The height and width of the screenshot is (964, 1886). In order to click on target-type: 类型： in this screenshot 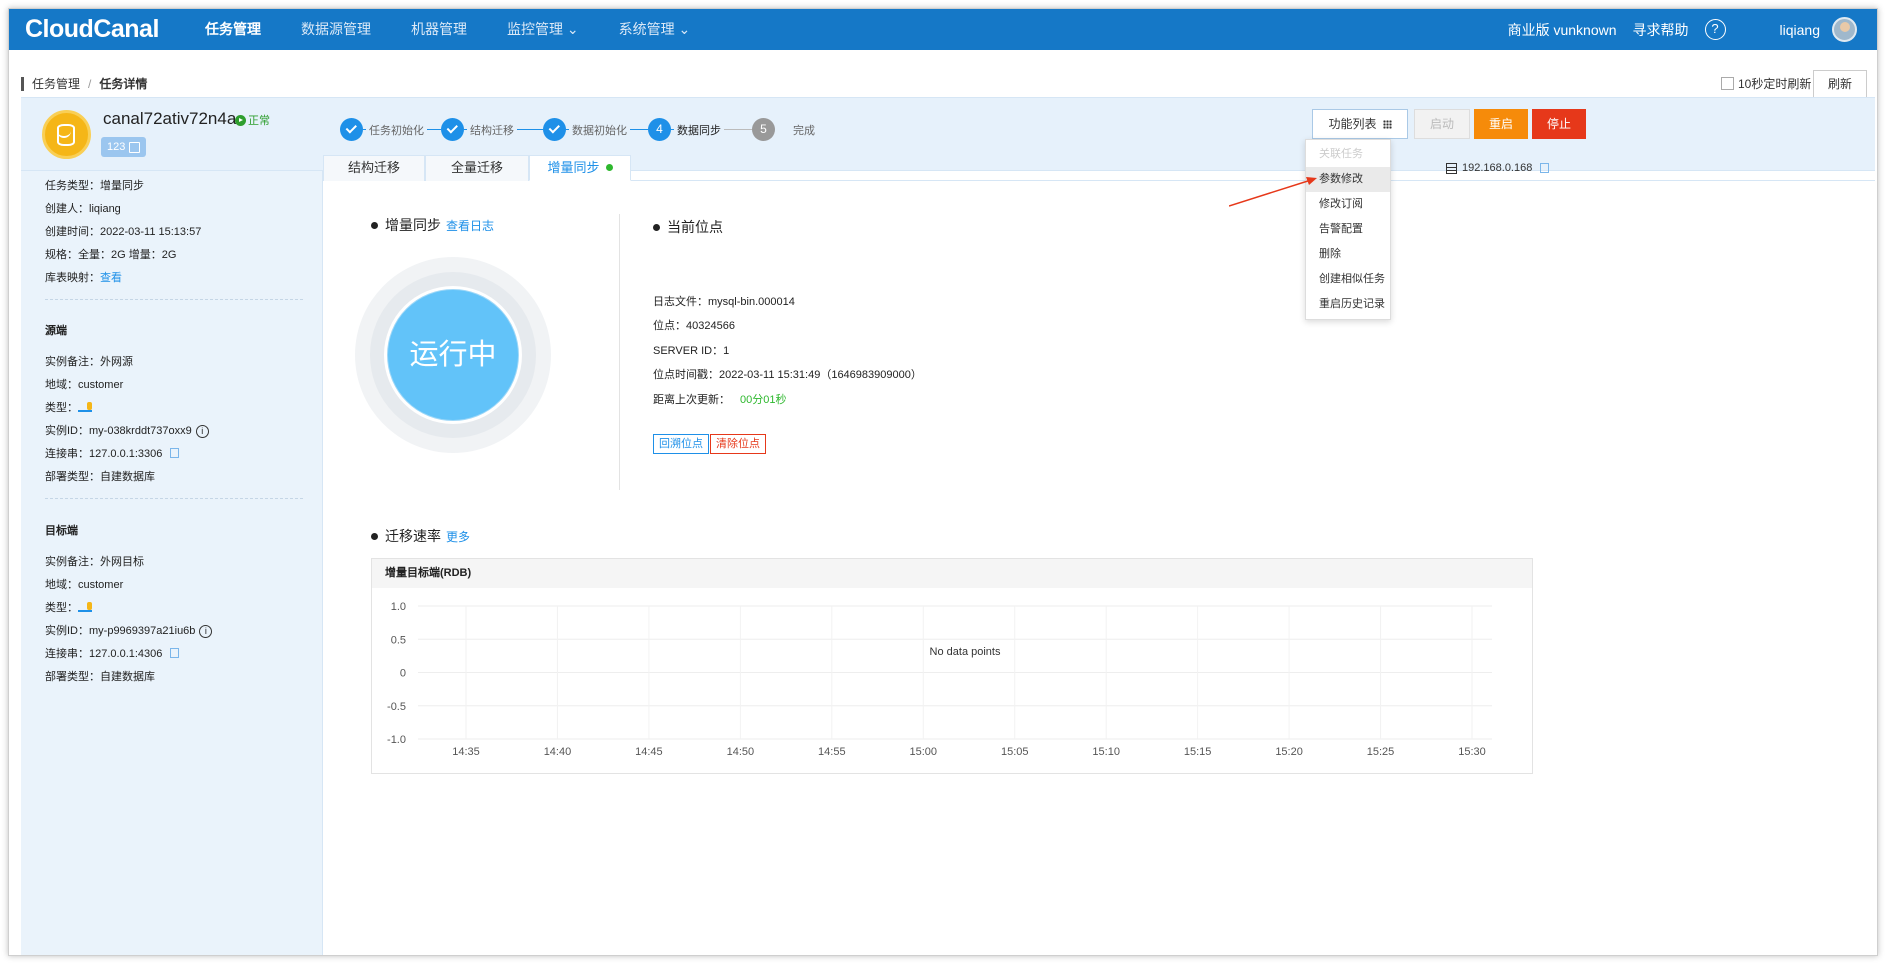, I will do `click(68, 607)`.